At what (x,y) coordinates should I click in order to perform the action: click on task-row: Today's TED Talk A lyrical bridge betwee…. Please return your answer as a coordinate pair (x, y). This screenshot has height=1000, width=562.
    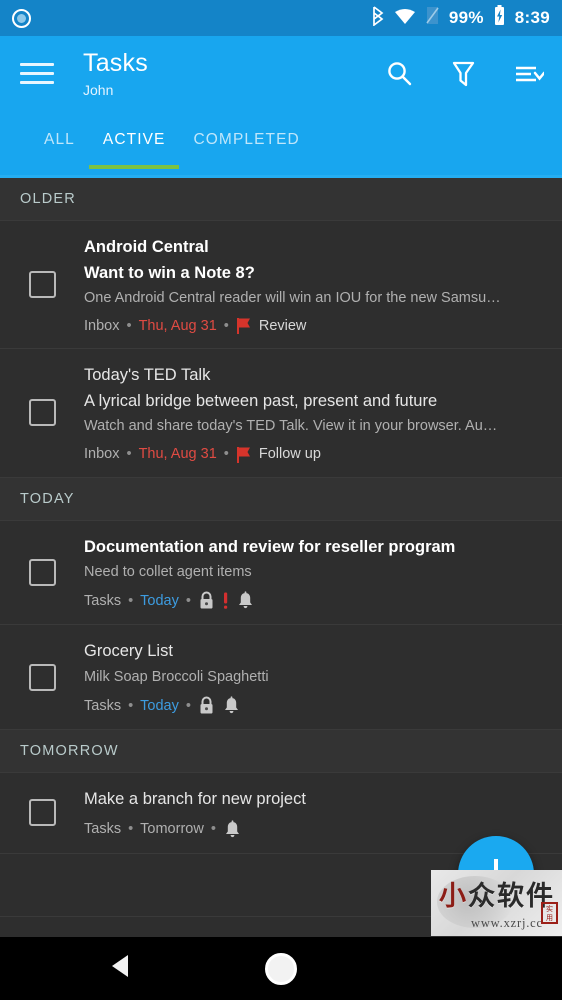
    Looking at the image, I should click on (281, 413).